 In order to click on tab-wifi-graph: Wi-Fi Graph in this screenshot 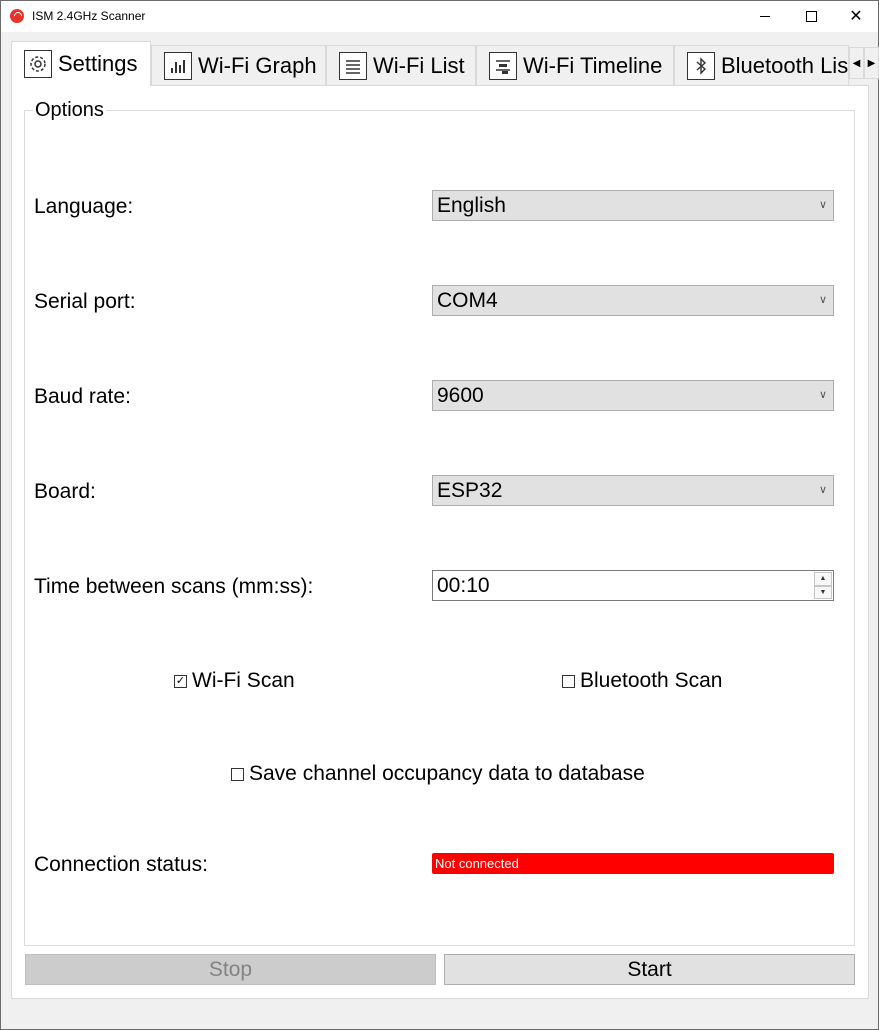, I will do `click(238, 65)`.